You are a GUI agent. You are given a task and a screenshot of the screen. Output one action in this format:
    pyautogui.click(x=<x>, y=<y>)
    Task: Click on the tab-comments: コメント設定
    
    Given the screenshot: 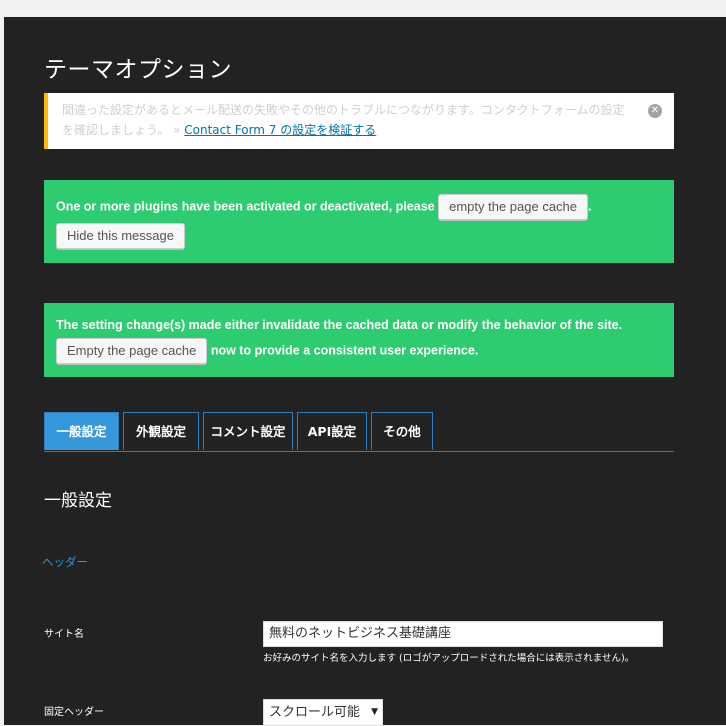 What is the action you would take?
    pyautogui.click(x=248, y=431)
    